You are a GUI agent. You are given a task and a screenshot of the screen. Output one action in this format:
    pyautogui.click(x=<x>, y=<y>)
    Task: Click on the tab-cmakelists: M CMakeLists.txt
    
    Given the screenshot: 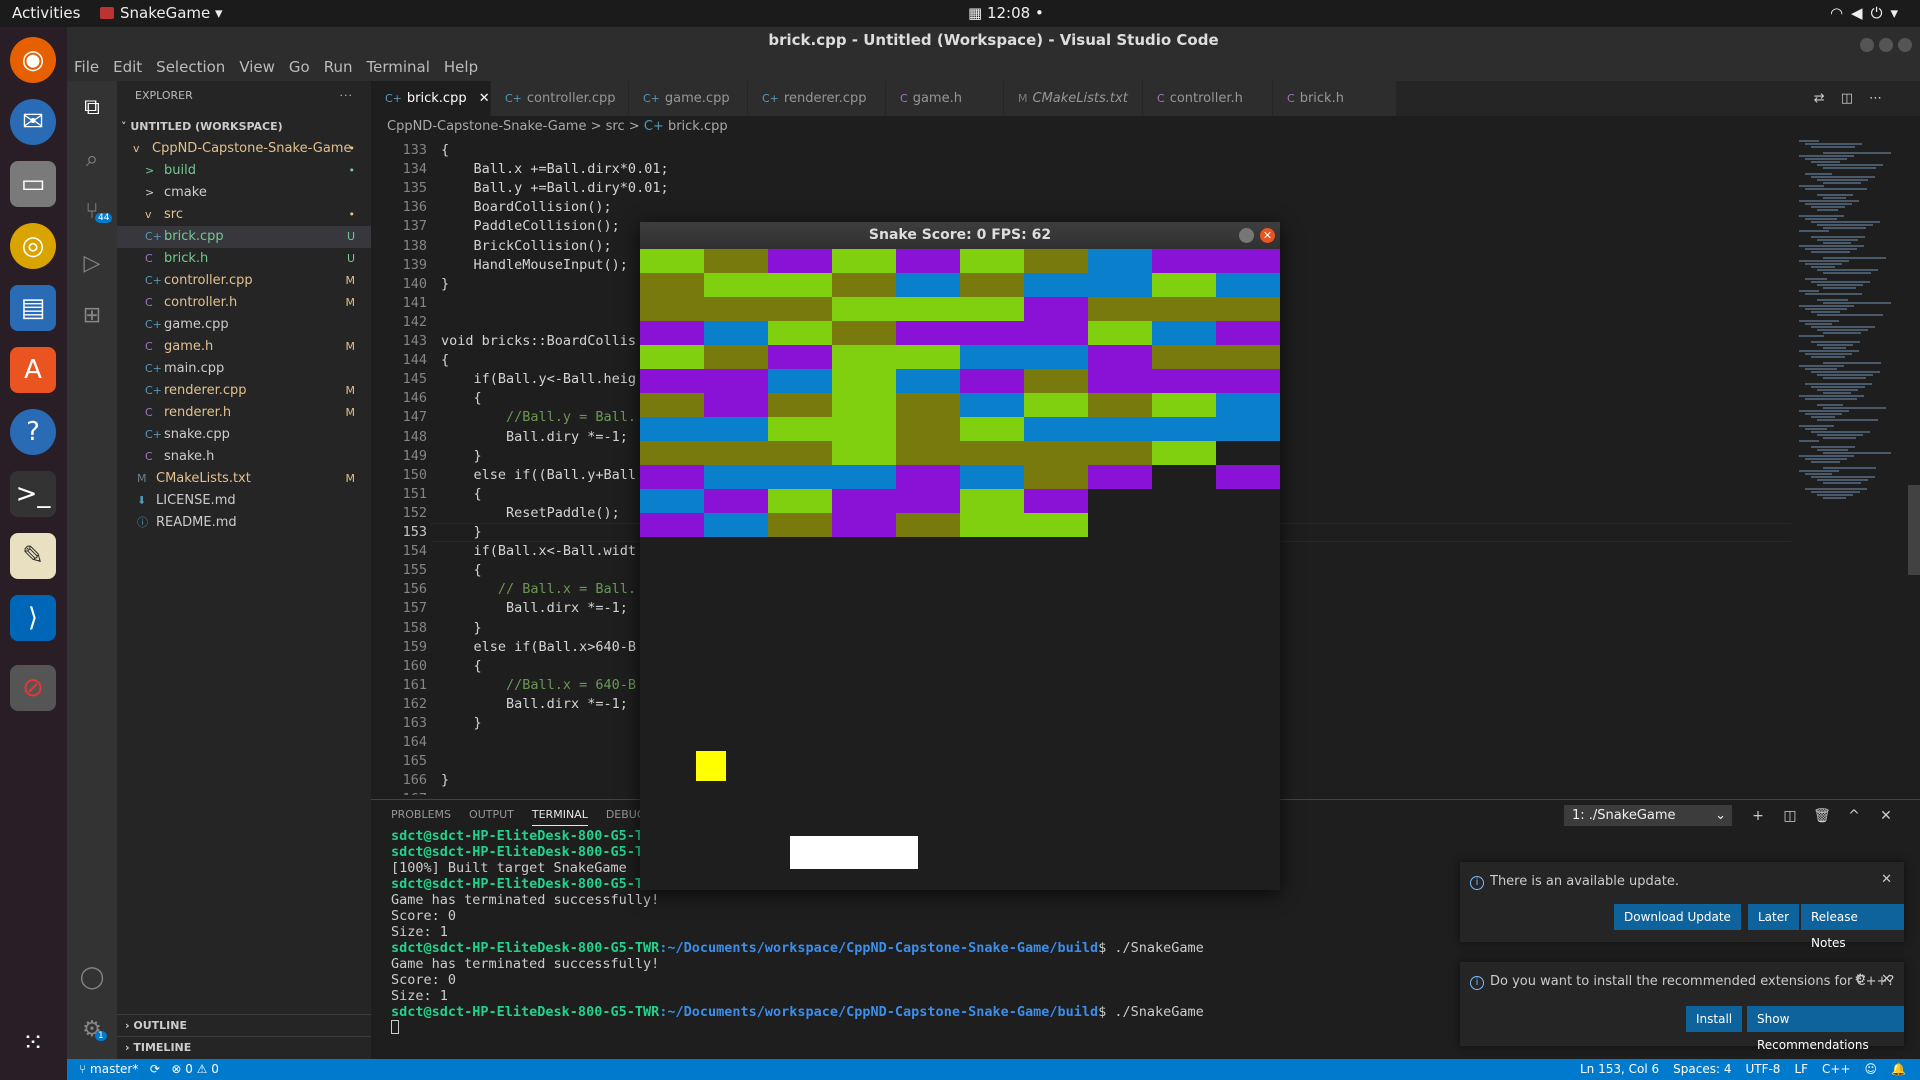 What is the action you would take?
    pyautogui.click(x=1073, y=98)
    